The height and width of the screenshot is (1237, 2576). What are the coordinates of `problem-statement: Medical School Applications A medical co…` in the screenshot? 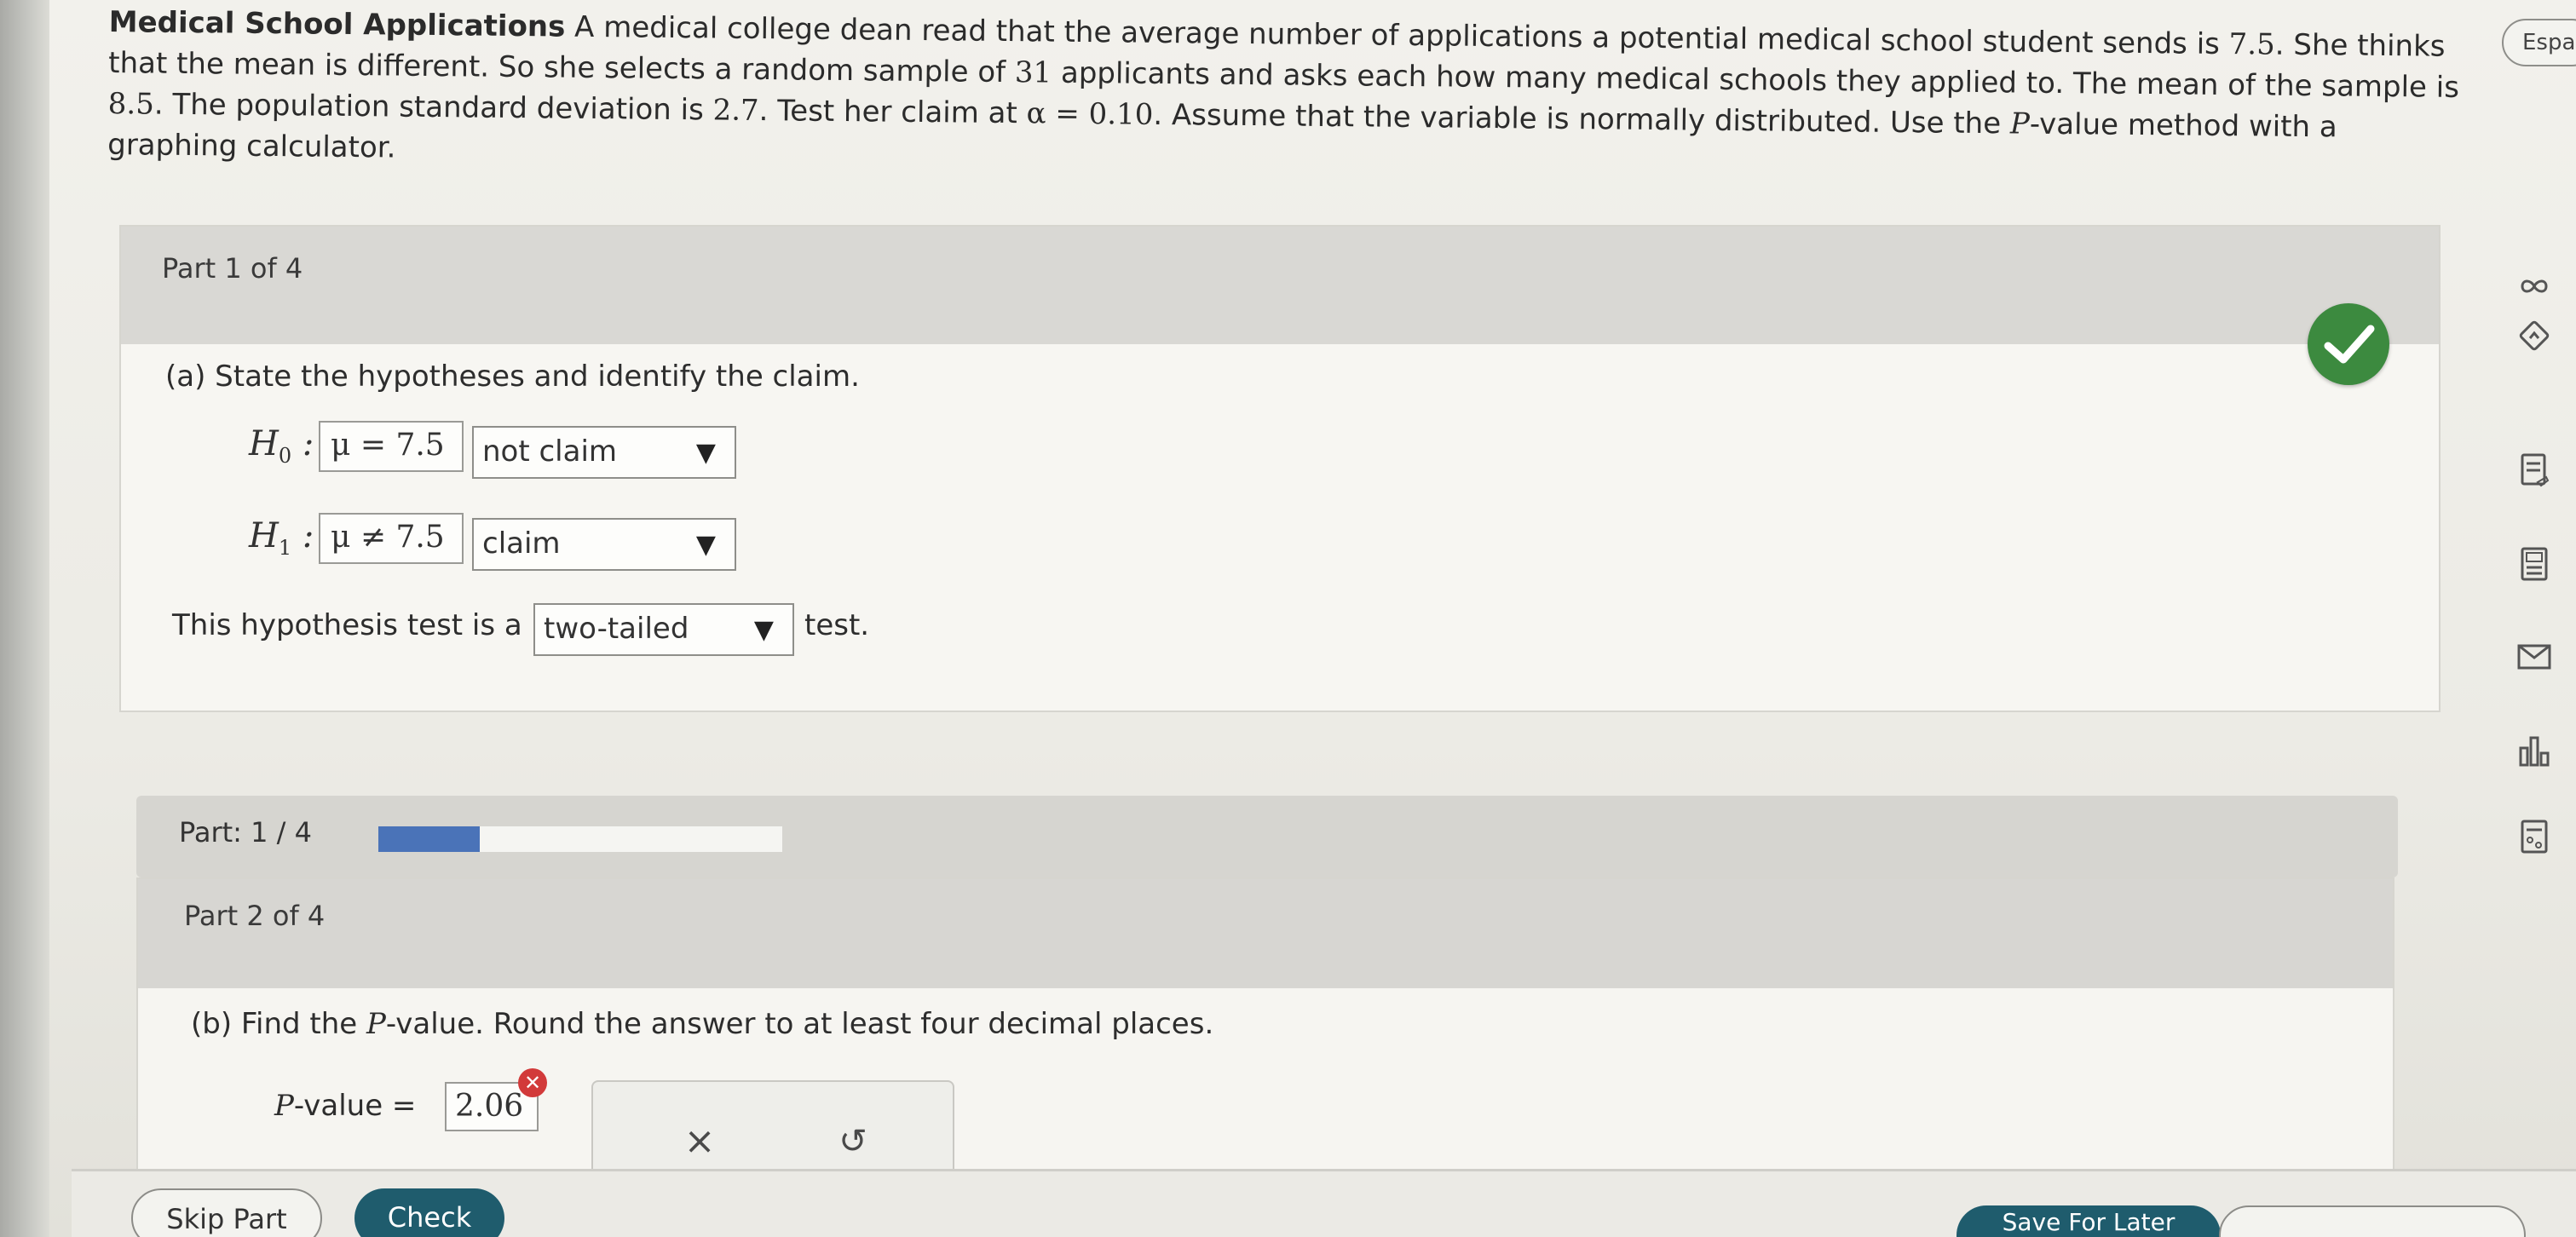 It's located at (1288, 96).